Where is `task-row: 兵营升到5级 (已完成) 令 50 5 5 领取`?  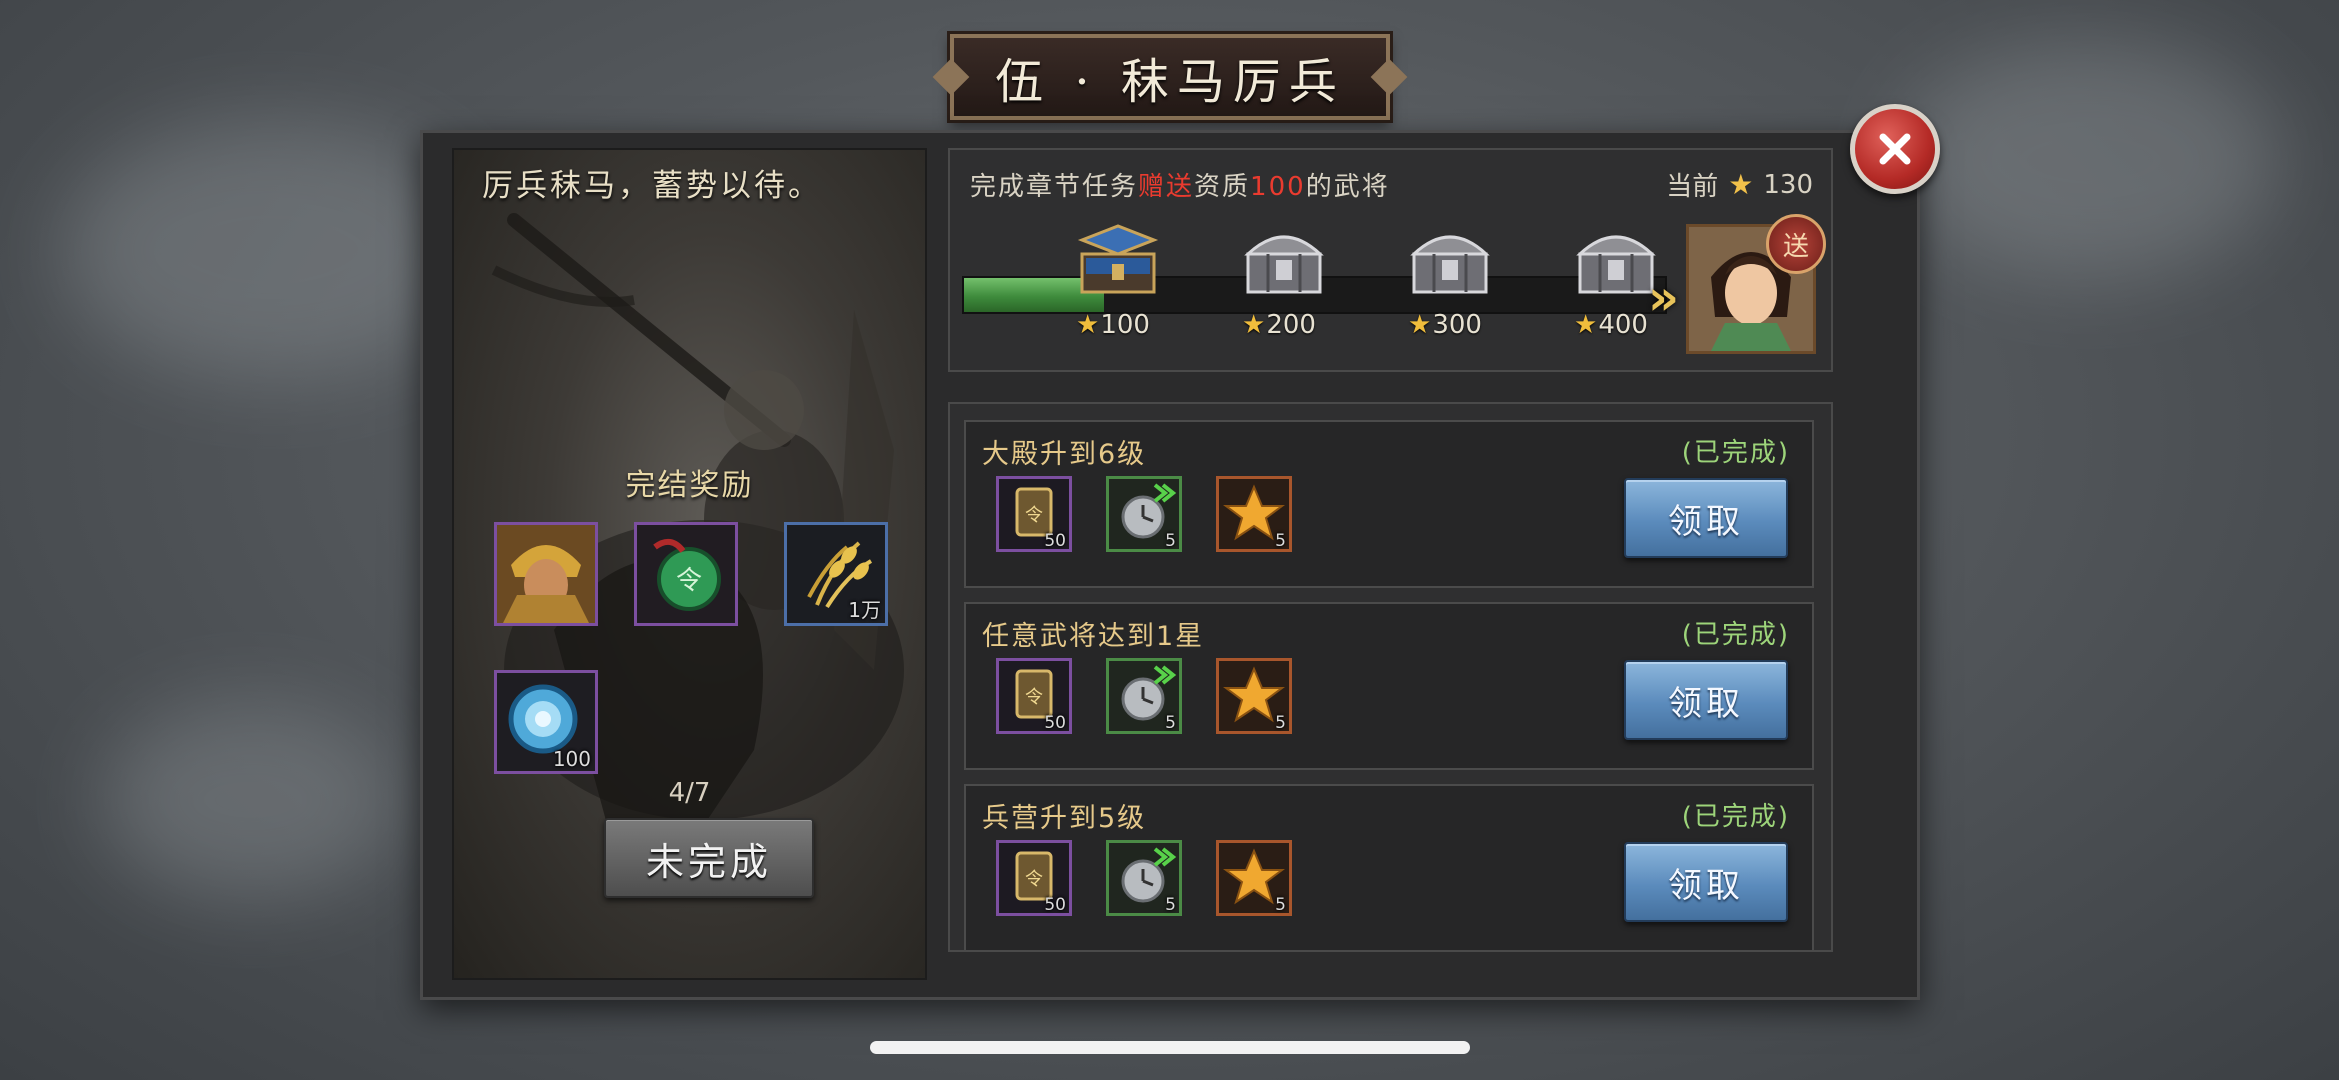
task-row: 兵营升到5级 (已完成) 令 50 5 5 领取 is located at coordinates (1389, 867).